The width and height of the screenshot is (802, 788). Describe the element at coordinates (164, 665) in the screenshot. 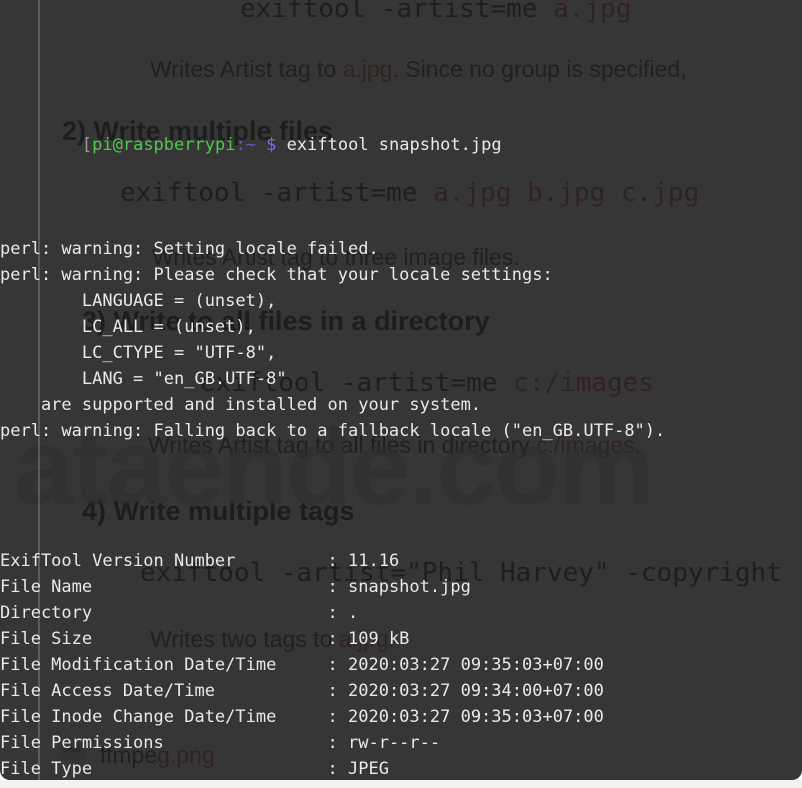

I see `exif-label: File Modification Date/Time` at that location.